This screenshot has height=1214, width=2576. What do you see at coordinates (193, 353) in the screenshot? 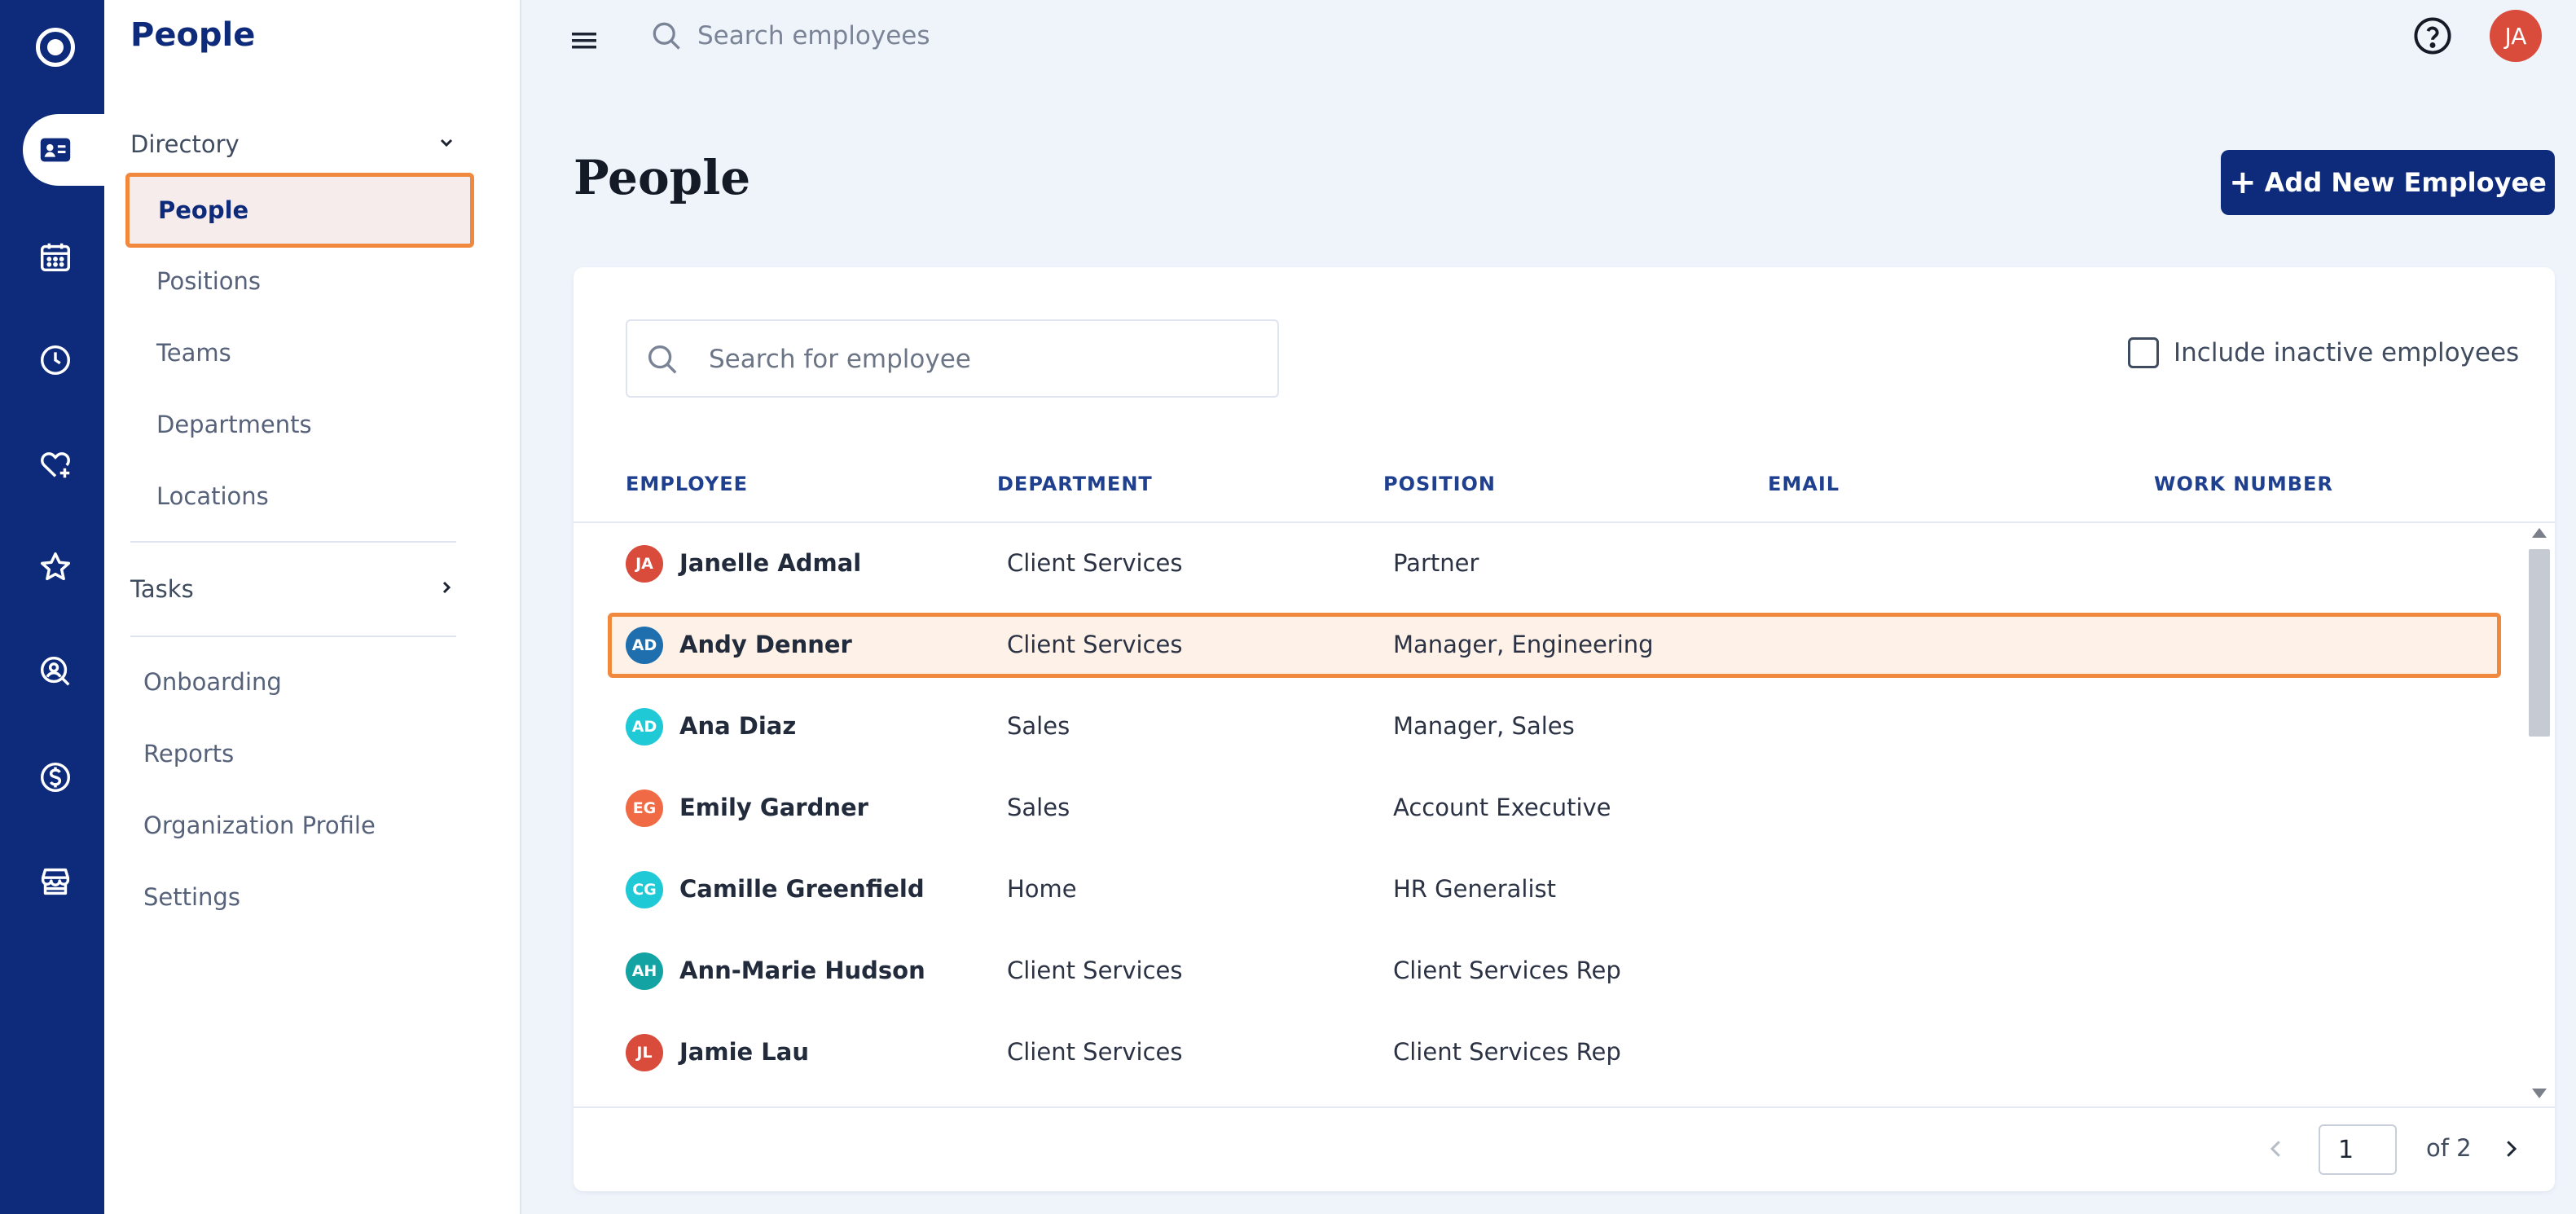
I see `sidebar-item-teams: Teams` at bounding box center [193, 353].